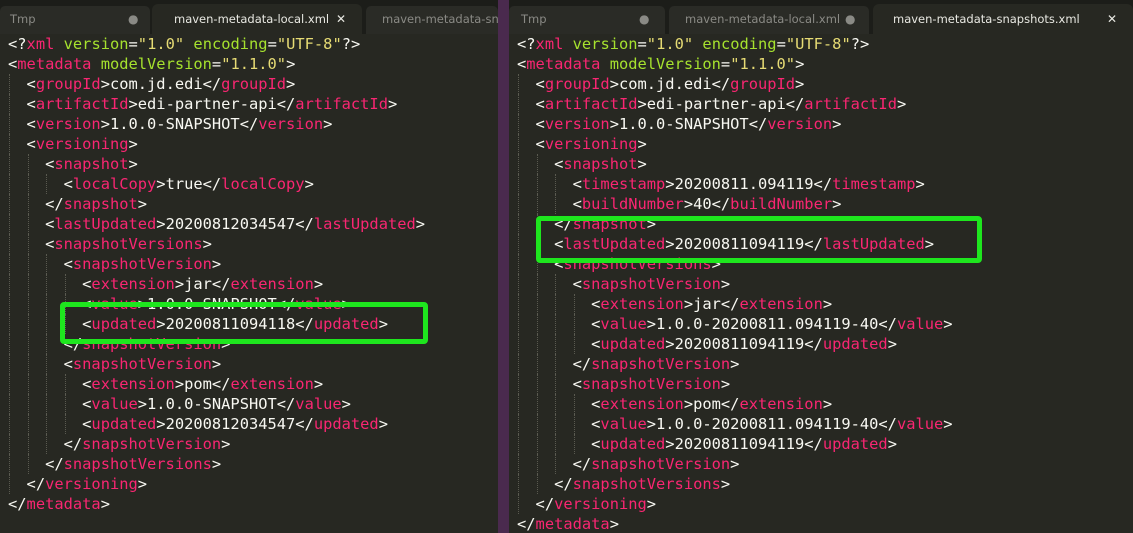  What do you see at coordinates (850, 104) in the screenshot?
I see `xml-tag-name: artifactId` at bounding box center [850, 104].